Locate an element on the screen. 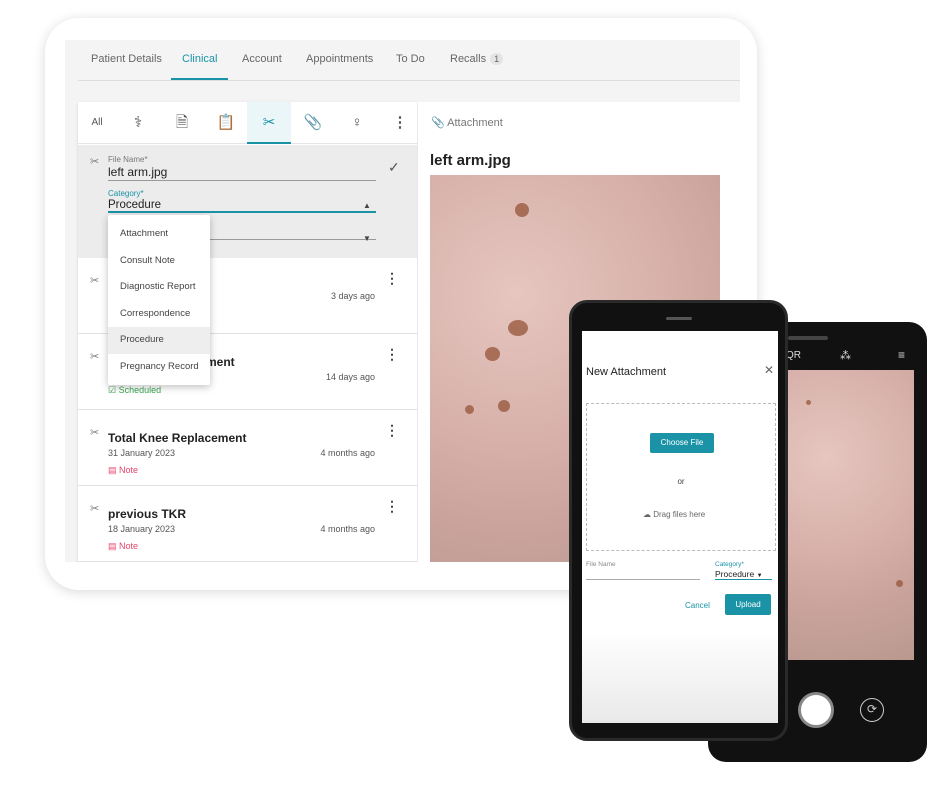  cloud-upload-icon: ☁ is located at coordinates (647, 514).